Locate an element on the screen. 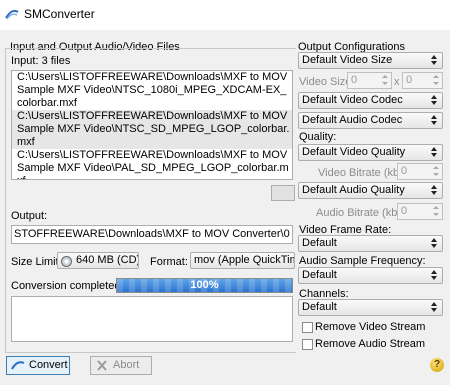 This screenshot has width=450, height=385. frame-rate-value: Default is located at coordinates (319, 243).